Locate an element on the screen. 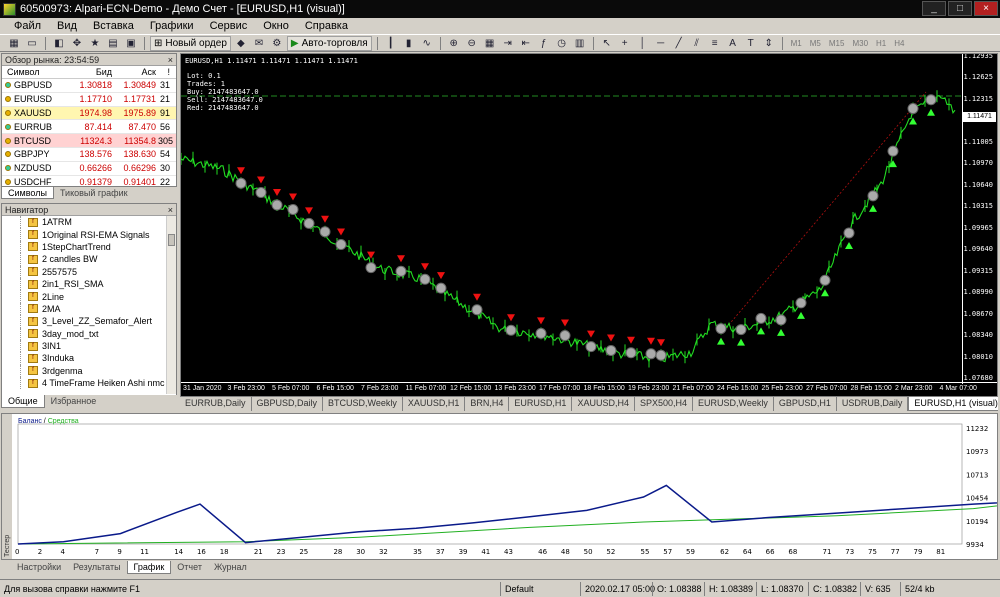  chart-tab: BRN,H4 is located at coordinates (487, 404).